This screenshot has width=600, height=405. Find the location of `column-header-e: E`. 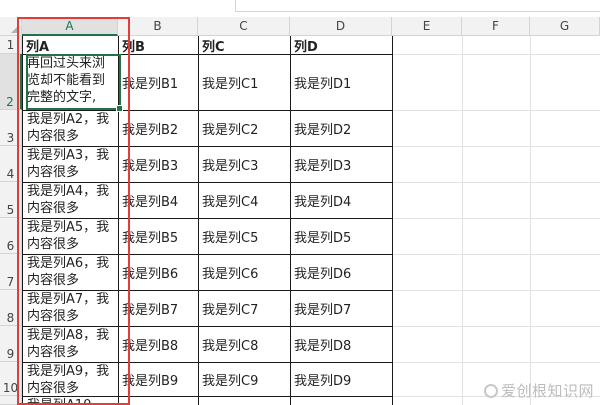

column-header-e: E is located at coordinates (427, 26).